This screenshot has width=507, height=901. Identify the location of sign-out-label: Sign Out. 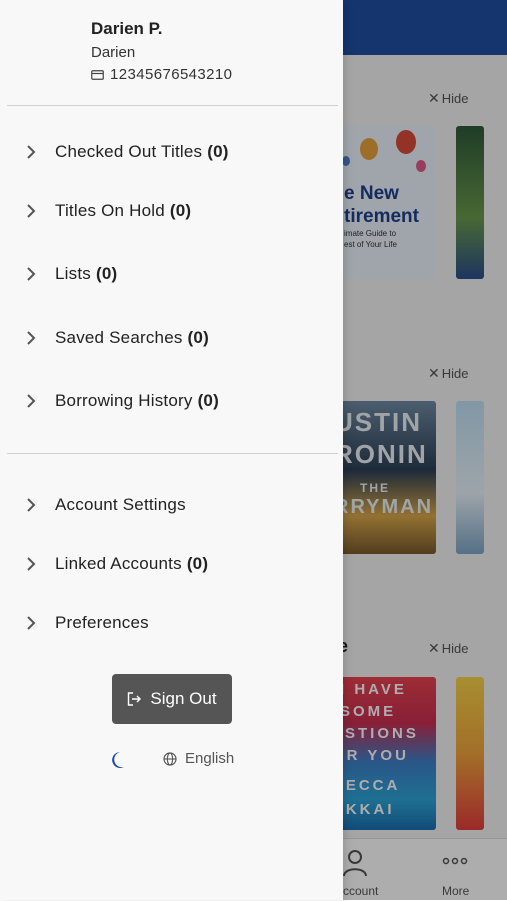
(183, 698).